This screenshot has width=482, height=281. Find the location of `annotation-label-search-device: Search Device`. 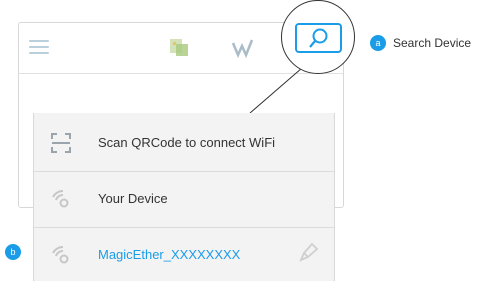

annotation-label-search-device: Search Device is located at coordinates (432, 43).